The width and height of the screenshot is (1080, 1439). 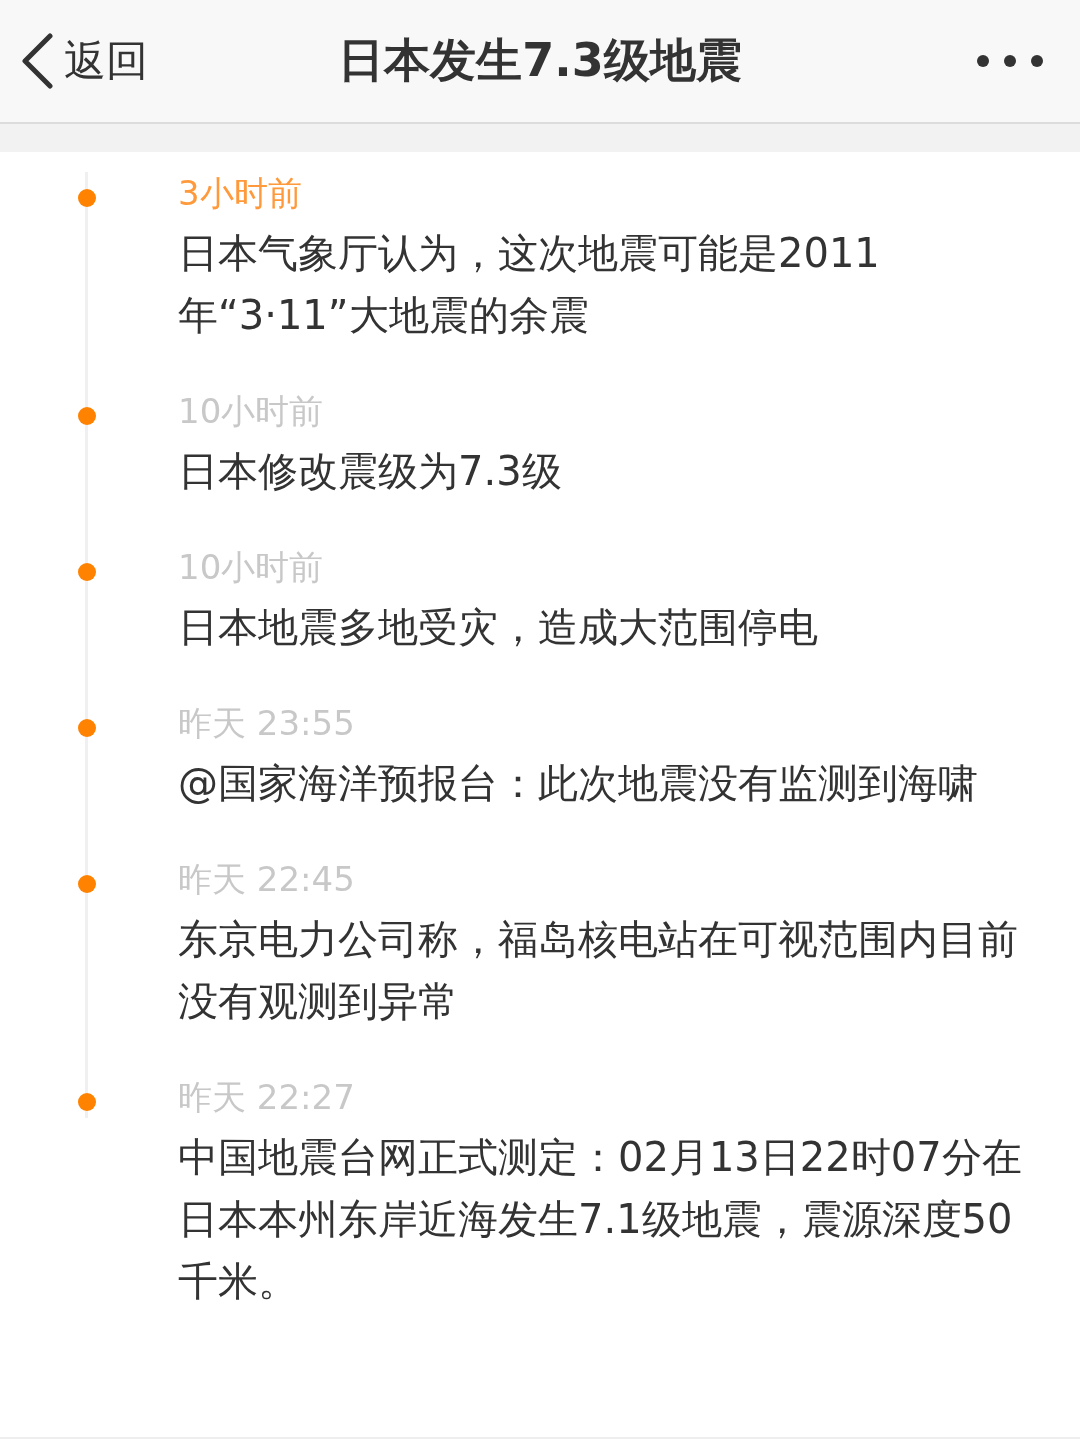 I want to click on news-text: 日本地震多地受灾，造成大范围停电, so click(x=498, y=627).